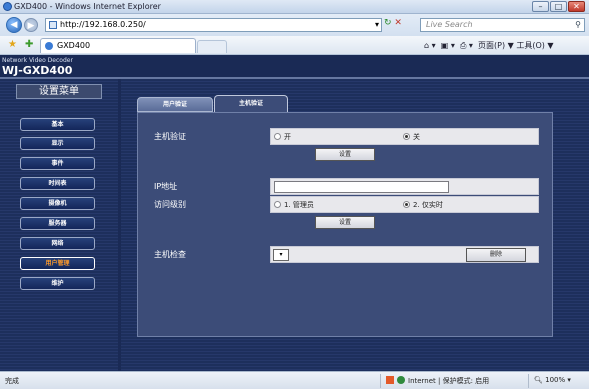 The width and height of the screenshot is (589, 389). Describe the element at coordinates (377, 25) in the screenshot. I see `url-dropdown-icon: ▾` at that location.